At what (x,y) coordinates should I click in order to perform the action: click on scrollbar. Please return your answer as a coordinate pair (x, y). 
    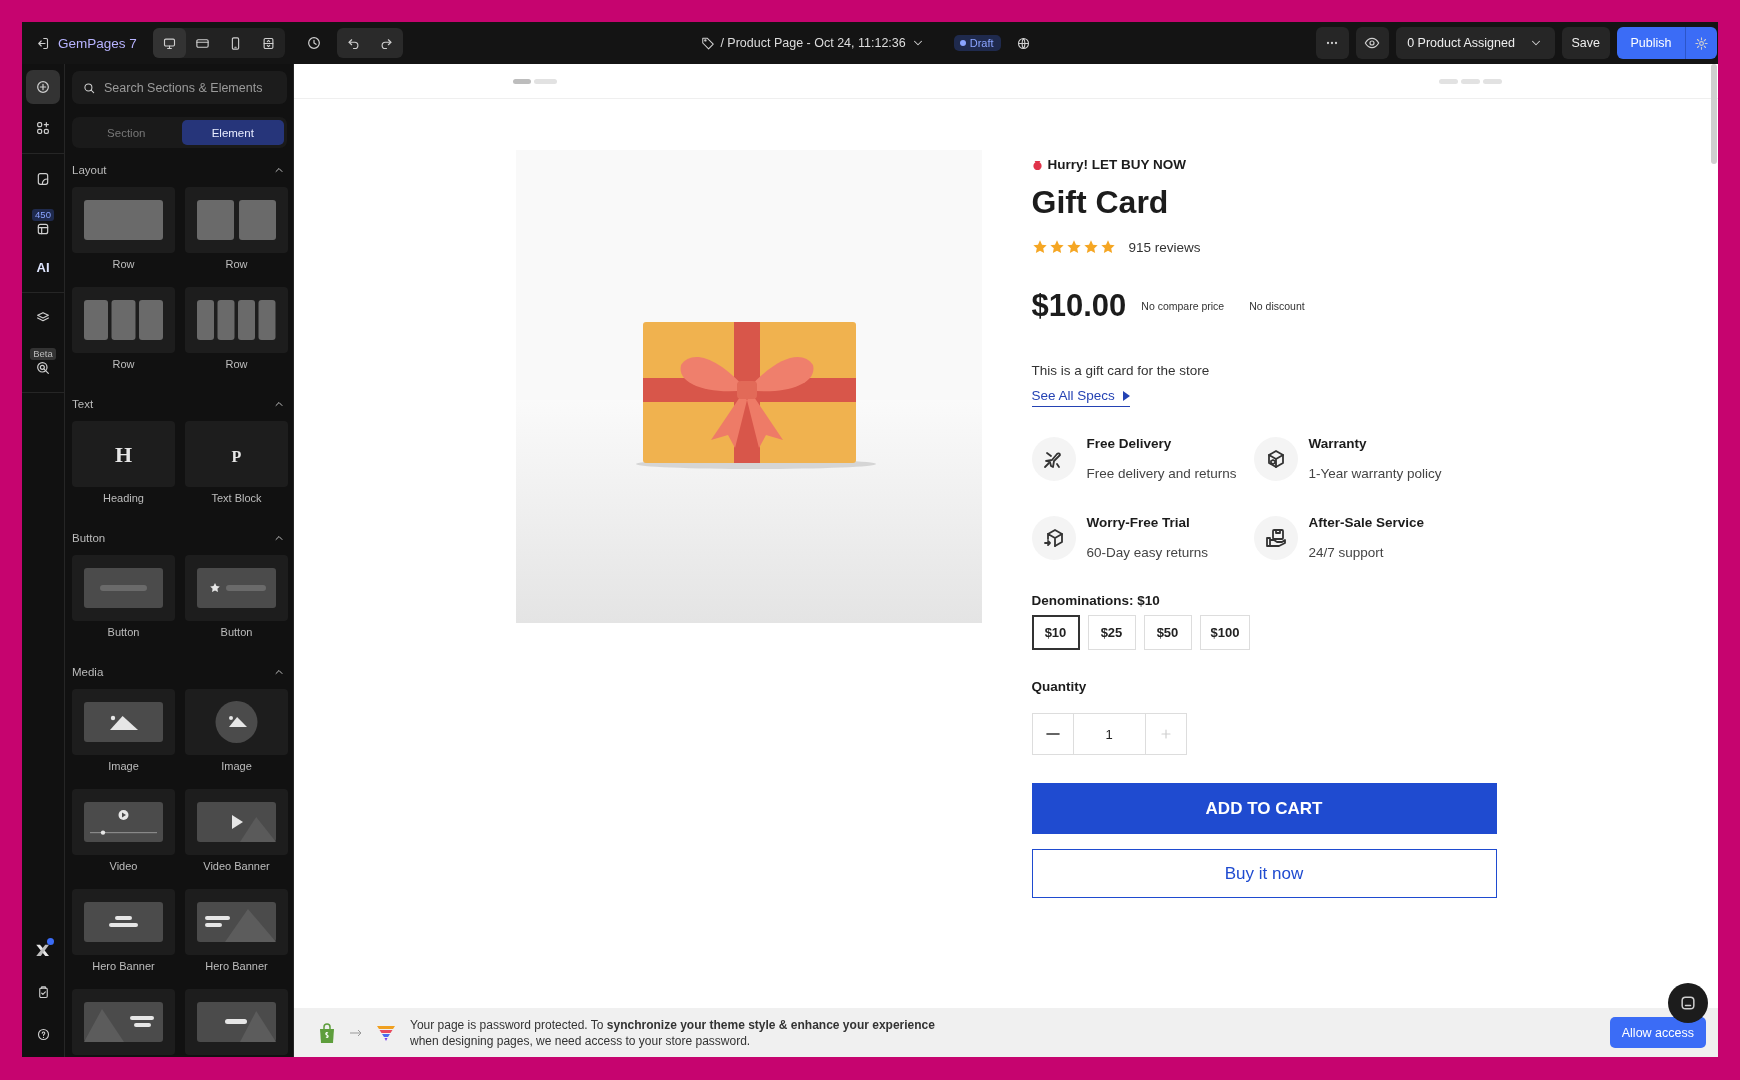
    Looking at the image, I should click on (1714, 114).